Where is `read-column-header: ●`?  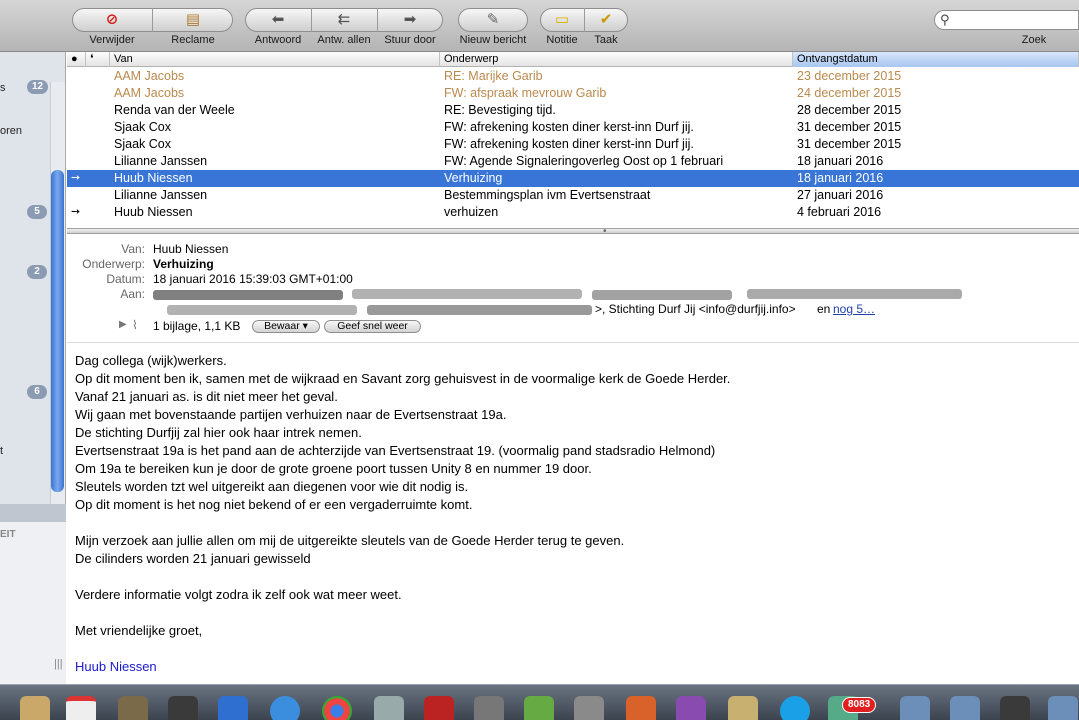
read-column-header: ● is located at coordinates (76, 59).